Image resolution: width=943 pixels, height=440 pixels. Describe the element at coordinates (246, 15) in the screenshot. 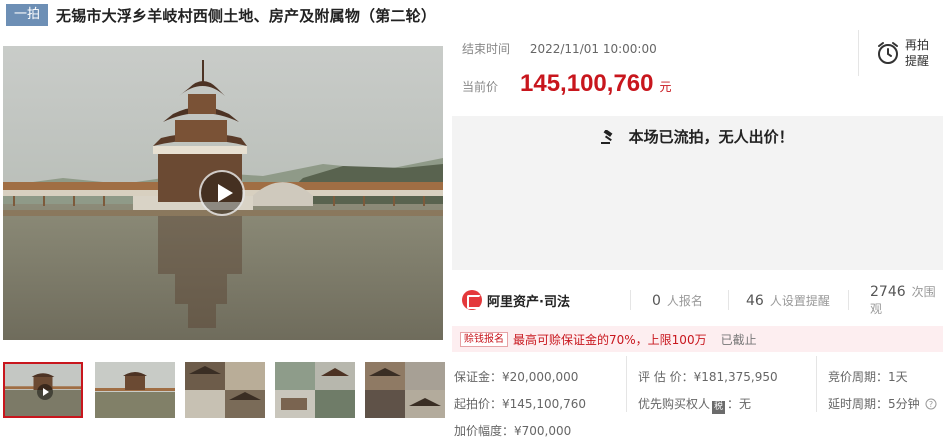

I see `page-title: 无锡市大浮乡羊岐村西侧土地、房产及附属物（第二轮）` at that location.